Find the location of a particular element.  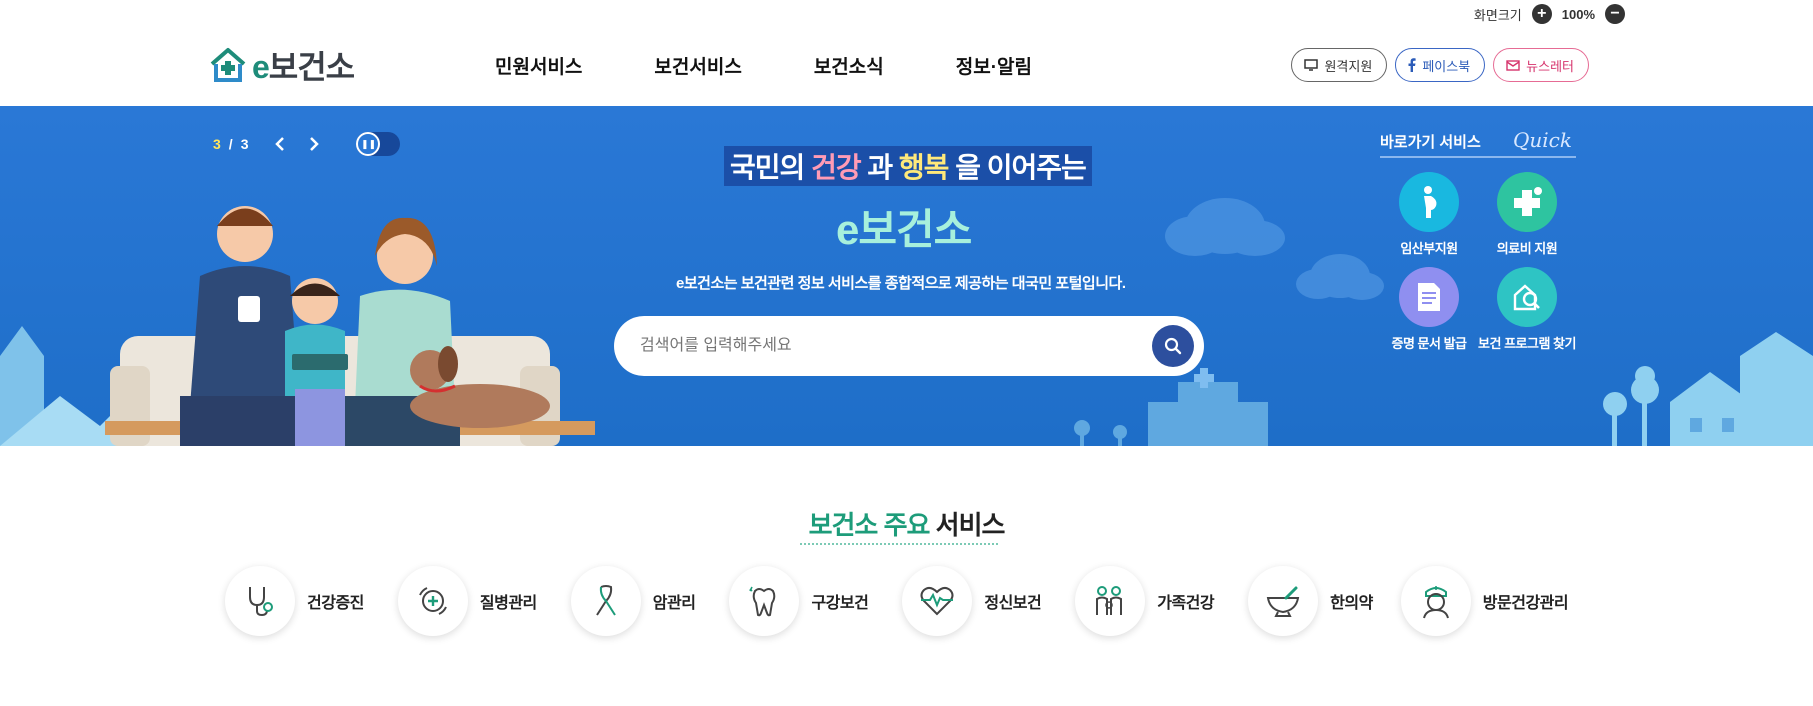

slide-current: 3 is located at coordinates (217, 144).